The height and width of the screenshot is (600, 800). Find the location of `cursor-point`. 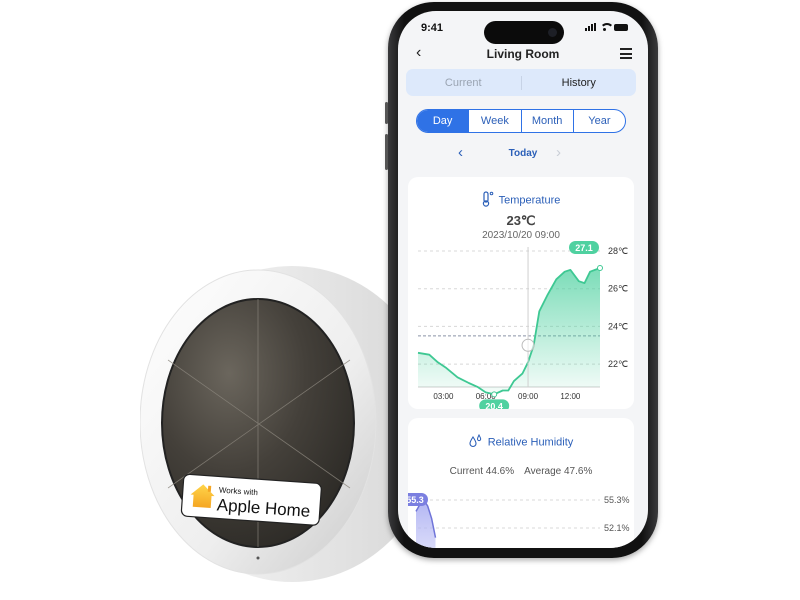

cursor-point is located at coordinates (528, 345).